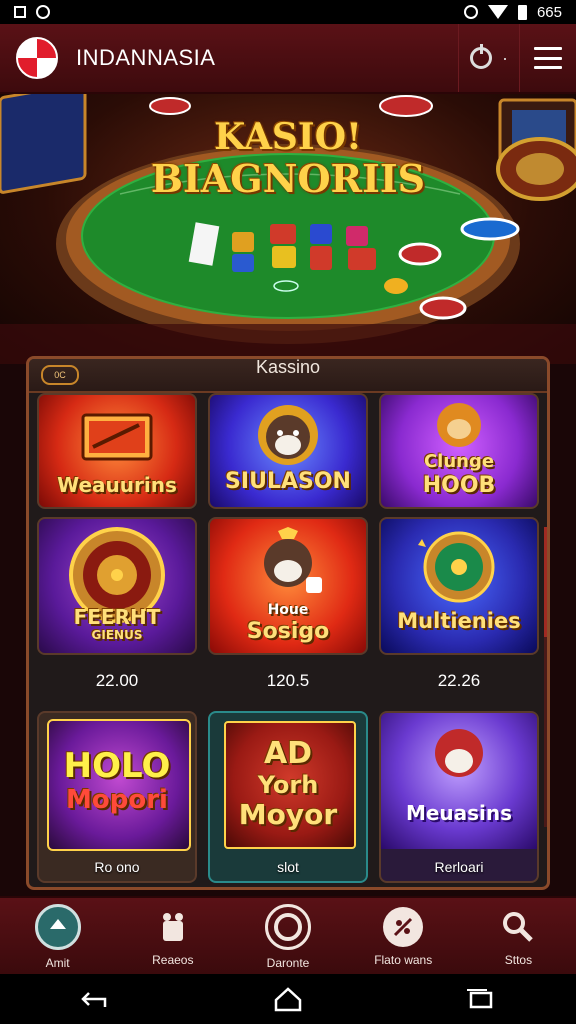 The height and width of the screenshot is (1024, 576). Describe the element at coordinates (288, 867) in the screenshot. I see `game-caption: slot` at that location.